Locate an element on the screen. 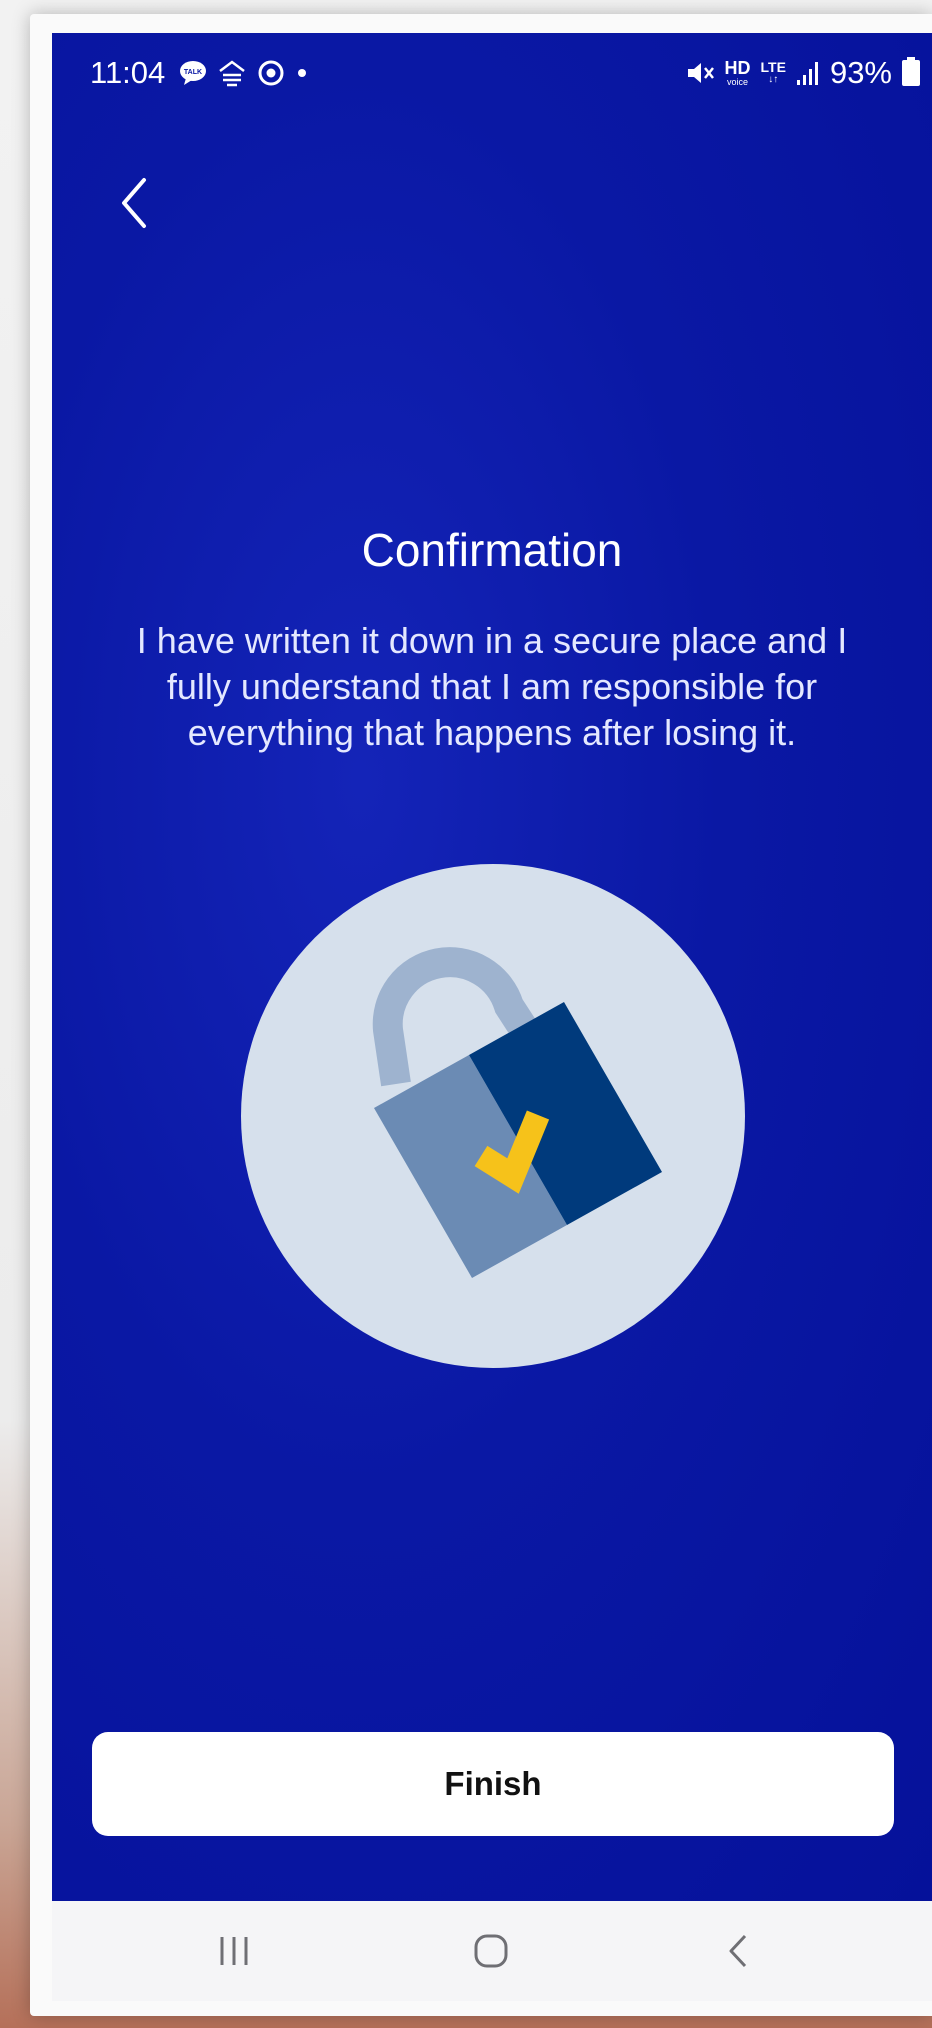 The width and height of the screenshot is (932, 2028). mute-icon is located at coordinates (700, 73).